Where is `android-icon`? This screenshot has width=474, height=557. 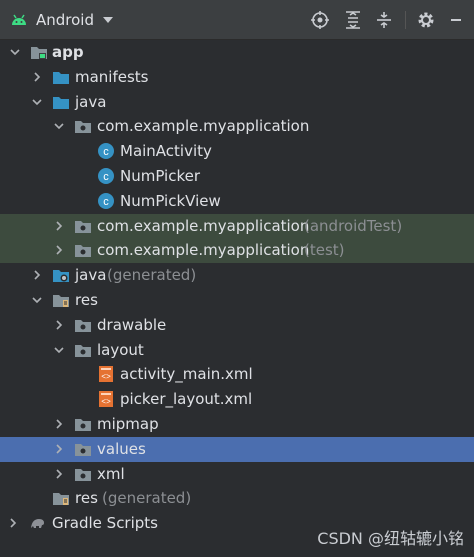 android-icon is located at coordinates (19, 19).